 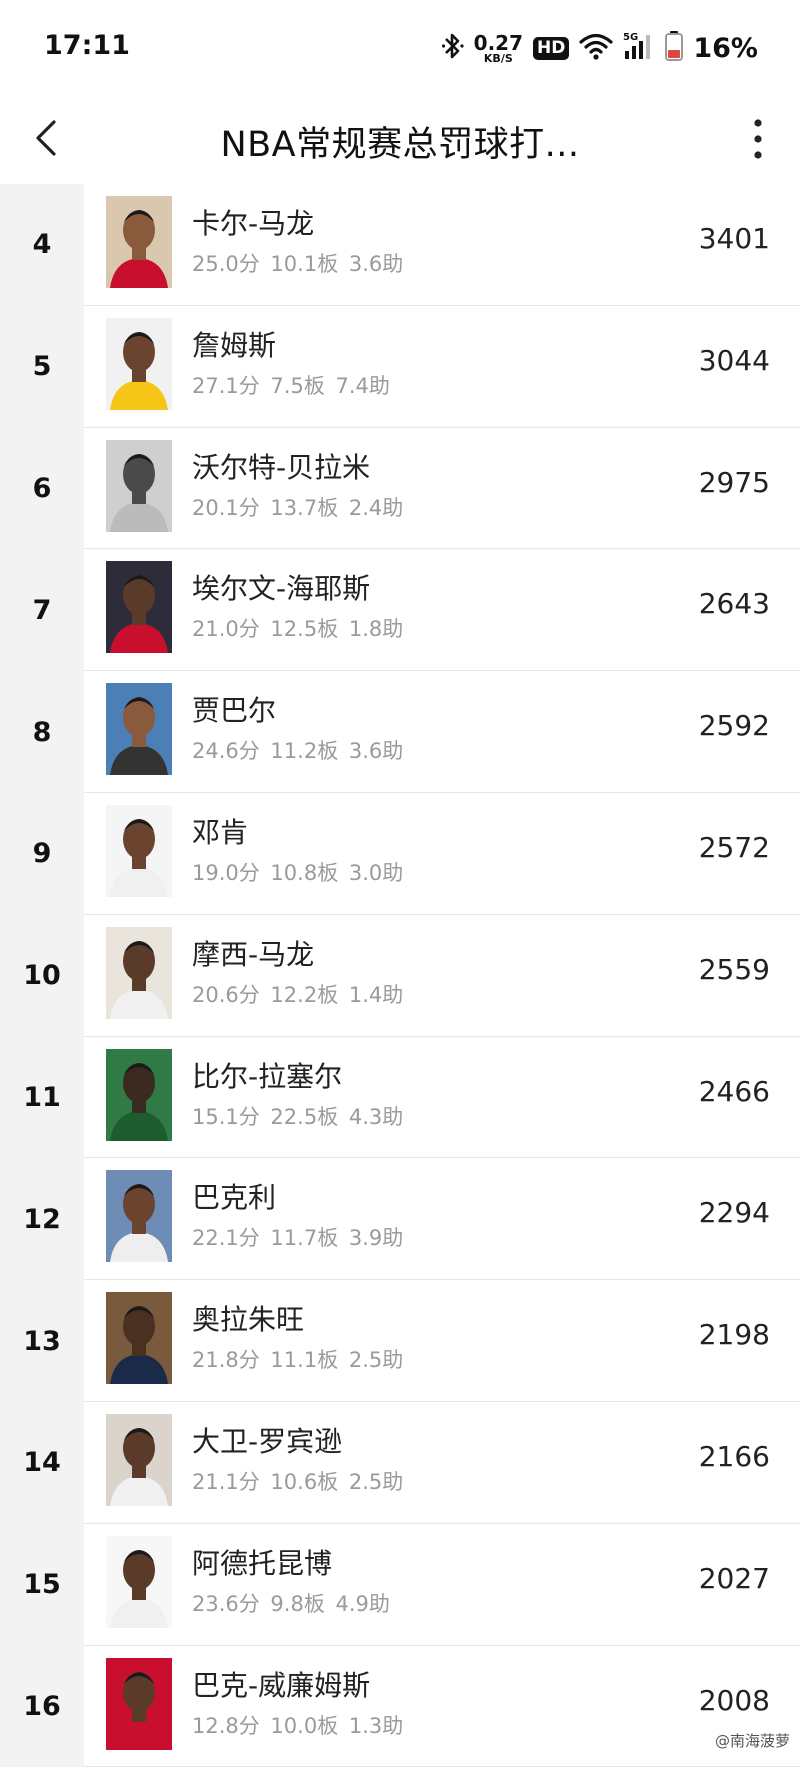 I want to click on bluetooth-icon, so click(x=452, y=48).